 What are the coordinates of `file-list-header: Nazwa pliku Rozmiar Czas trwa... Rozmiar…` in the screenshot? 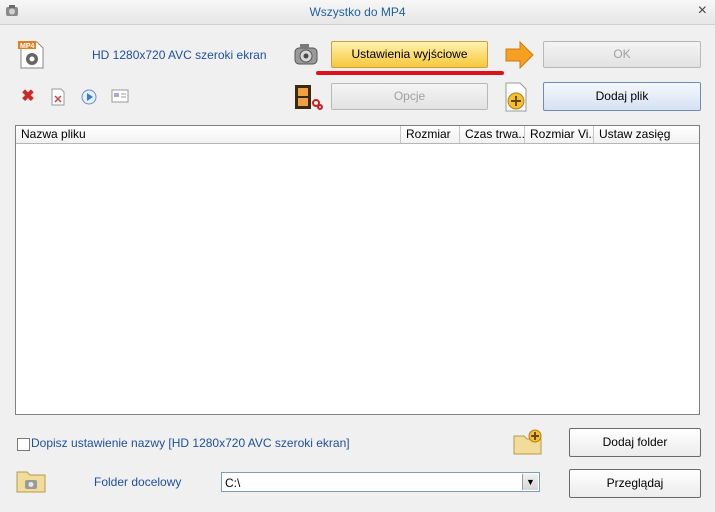 It's located at (357, 135).